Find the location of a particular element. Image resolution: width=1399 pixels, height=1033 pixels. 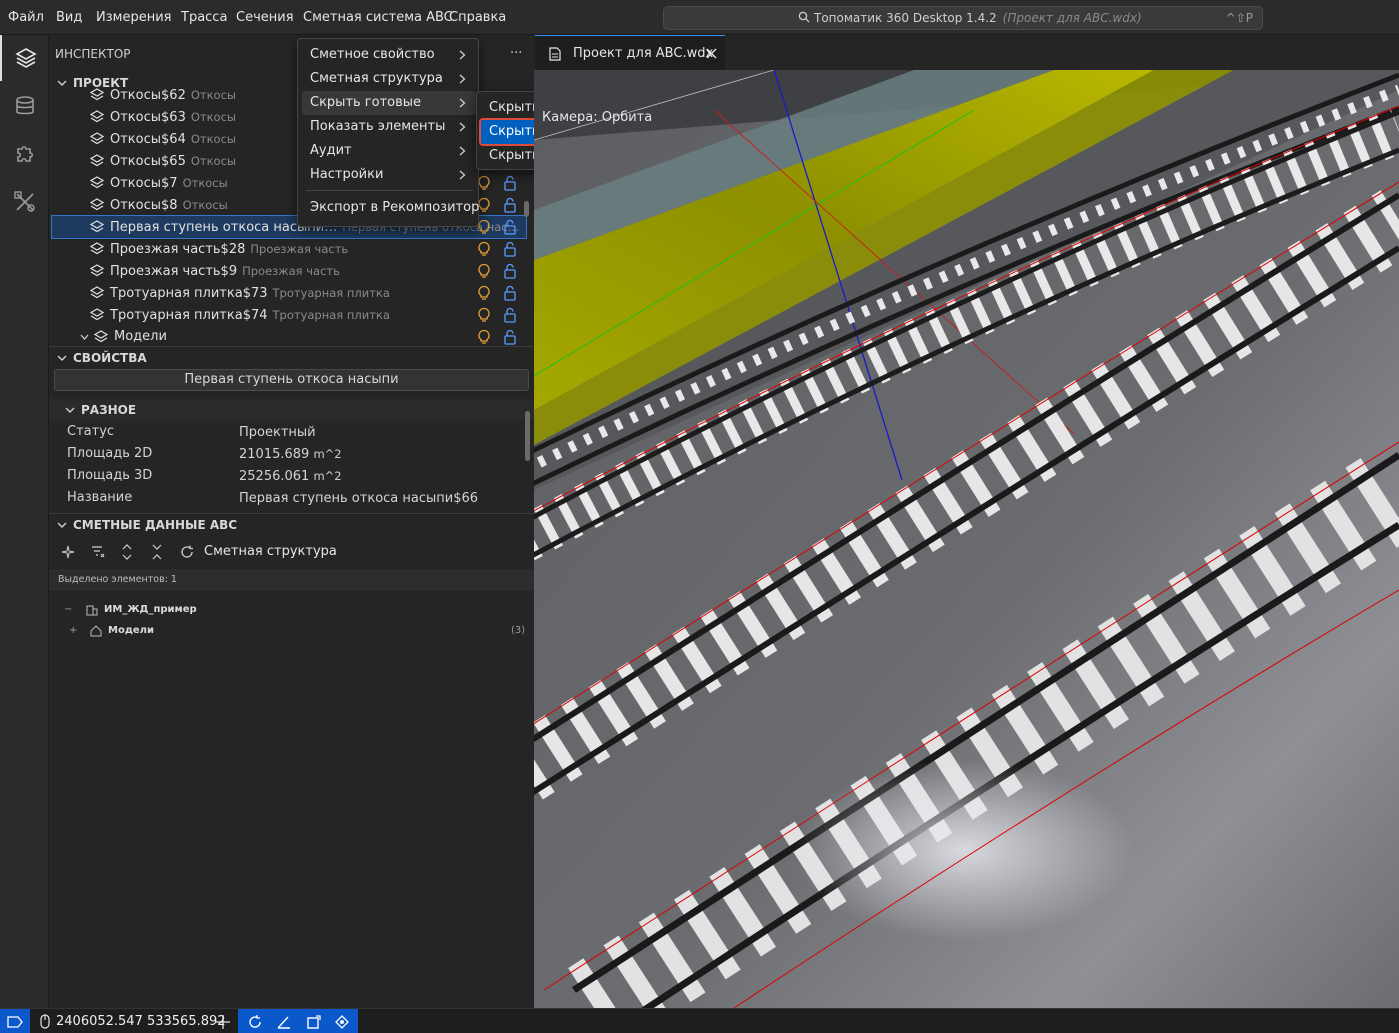

estimate-tree-label: ИМ_ЖД_пример is located at coordinates (150, 609).